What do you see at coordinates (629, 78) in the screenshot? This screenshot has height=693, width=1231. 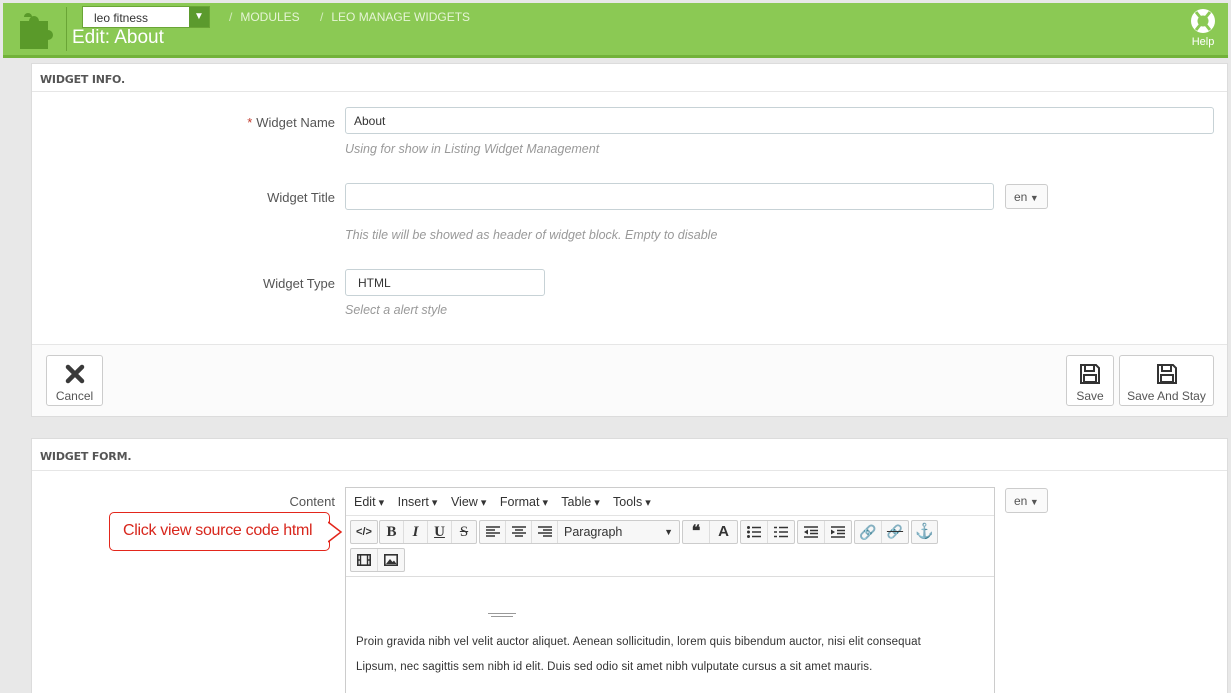 I see `widget-info-heading: WIDGET INFO.` at bounding box center [629, 78].